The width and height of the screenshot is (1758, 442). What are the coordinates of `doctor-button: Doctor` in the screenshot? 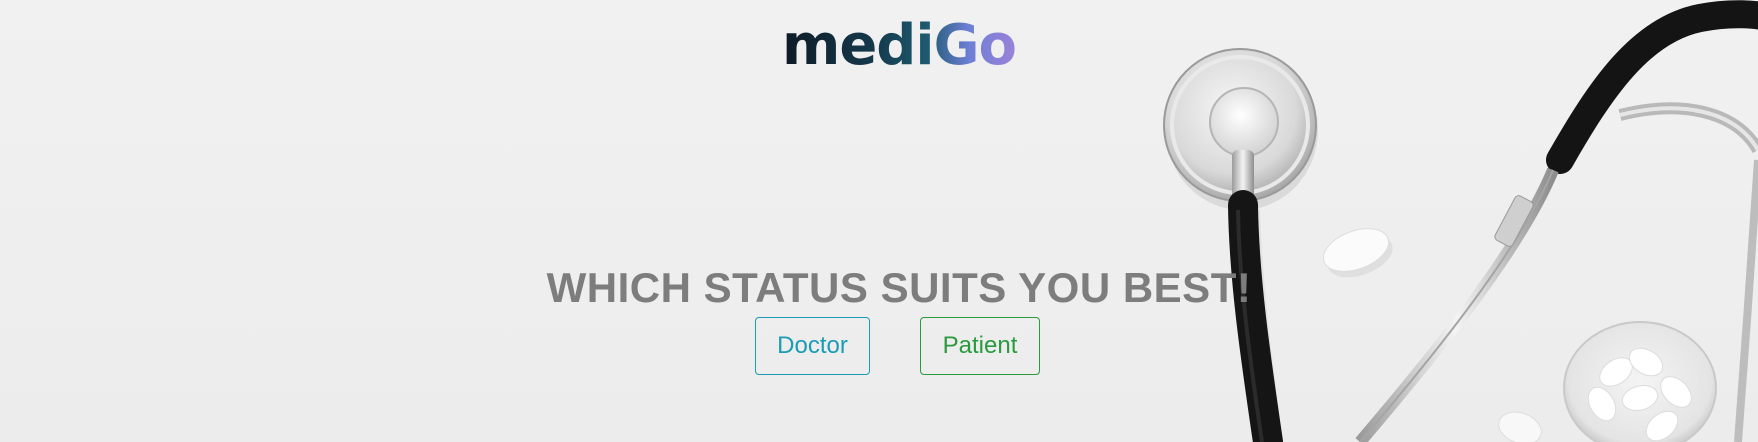 It's located at (812, 346).